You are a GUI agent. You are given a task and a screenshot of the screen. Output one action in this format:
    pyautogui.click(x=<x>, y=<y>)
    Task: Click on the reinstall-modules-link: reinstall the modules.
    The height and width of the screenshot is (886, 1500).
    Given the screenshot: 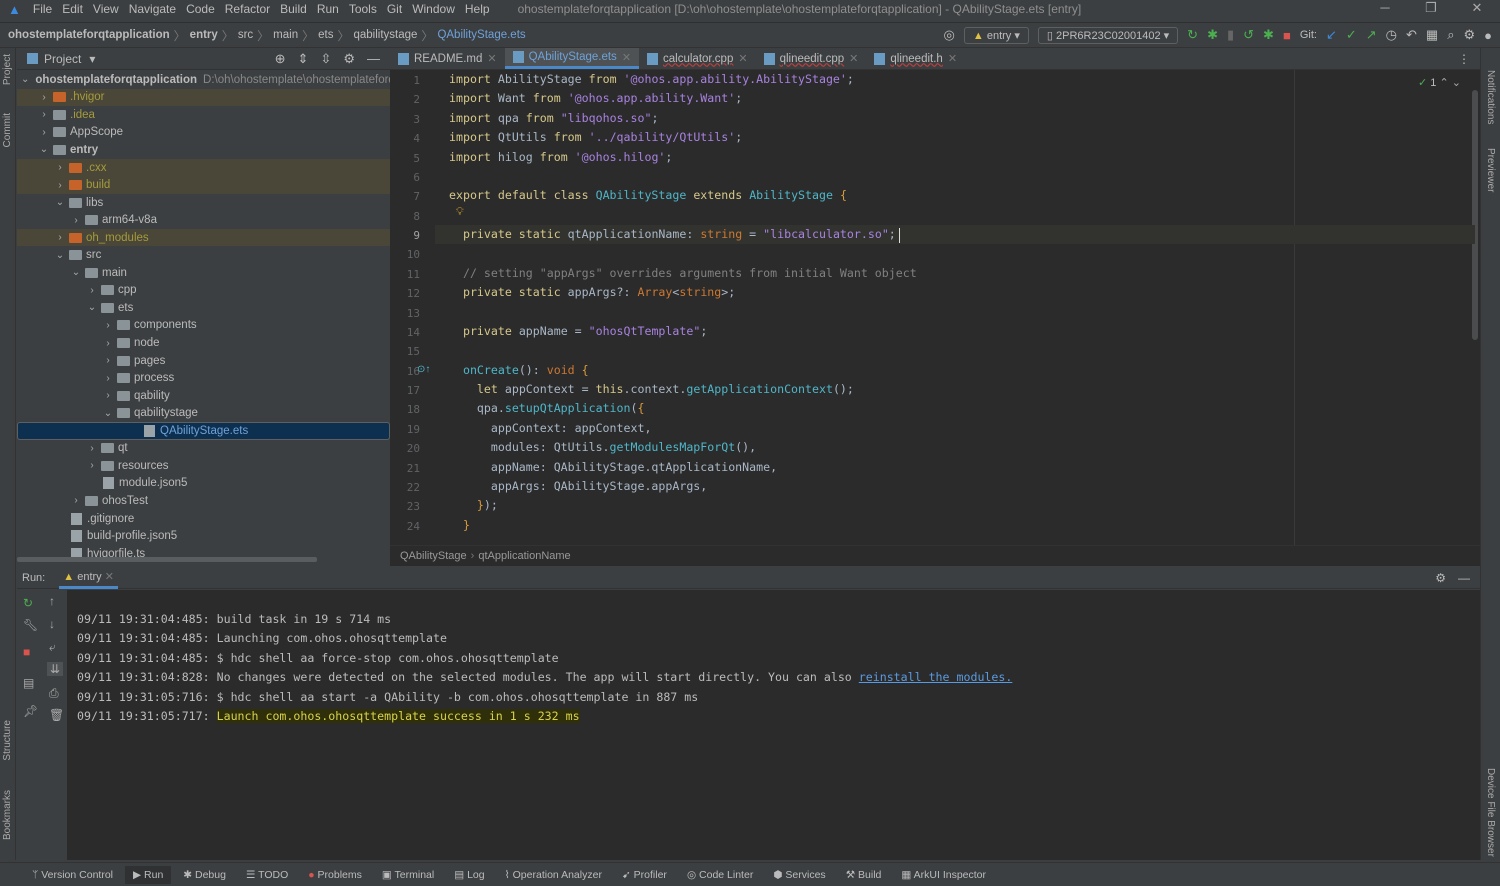 What is the action you would take?
    pyautogui.click(x=936, y=677)
    